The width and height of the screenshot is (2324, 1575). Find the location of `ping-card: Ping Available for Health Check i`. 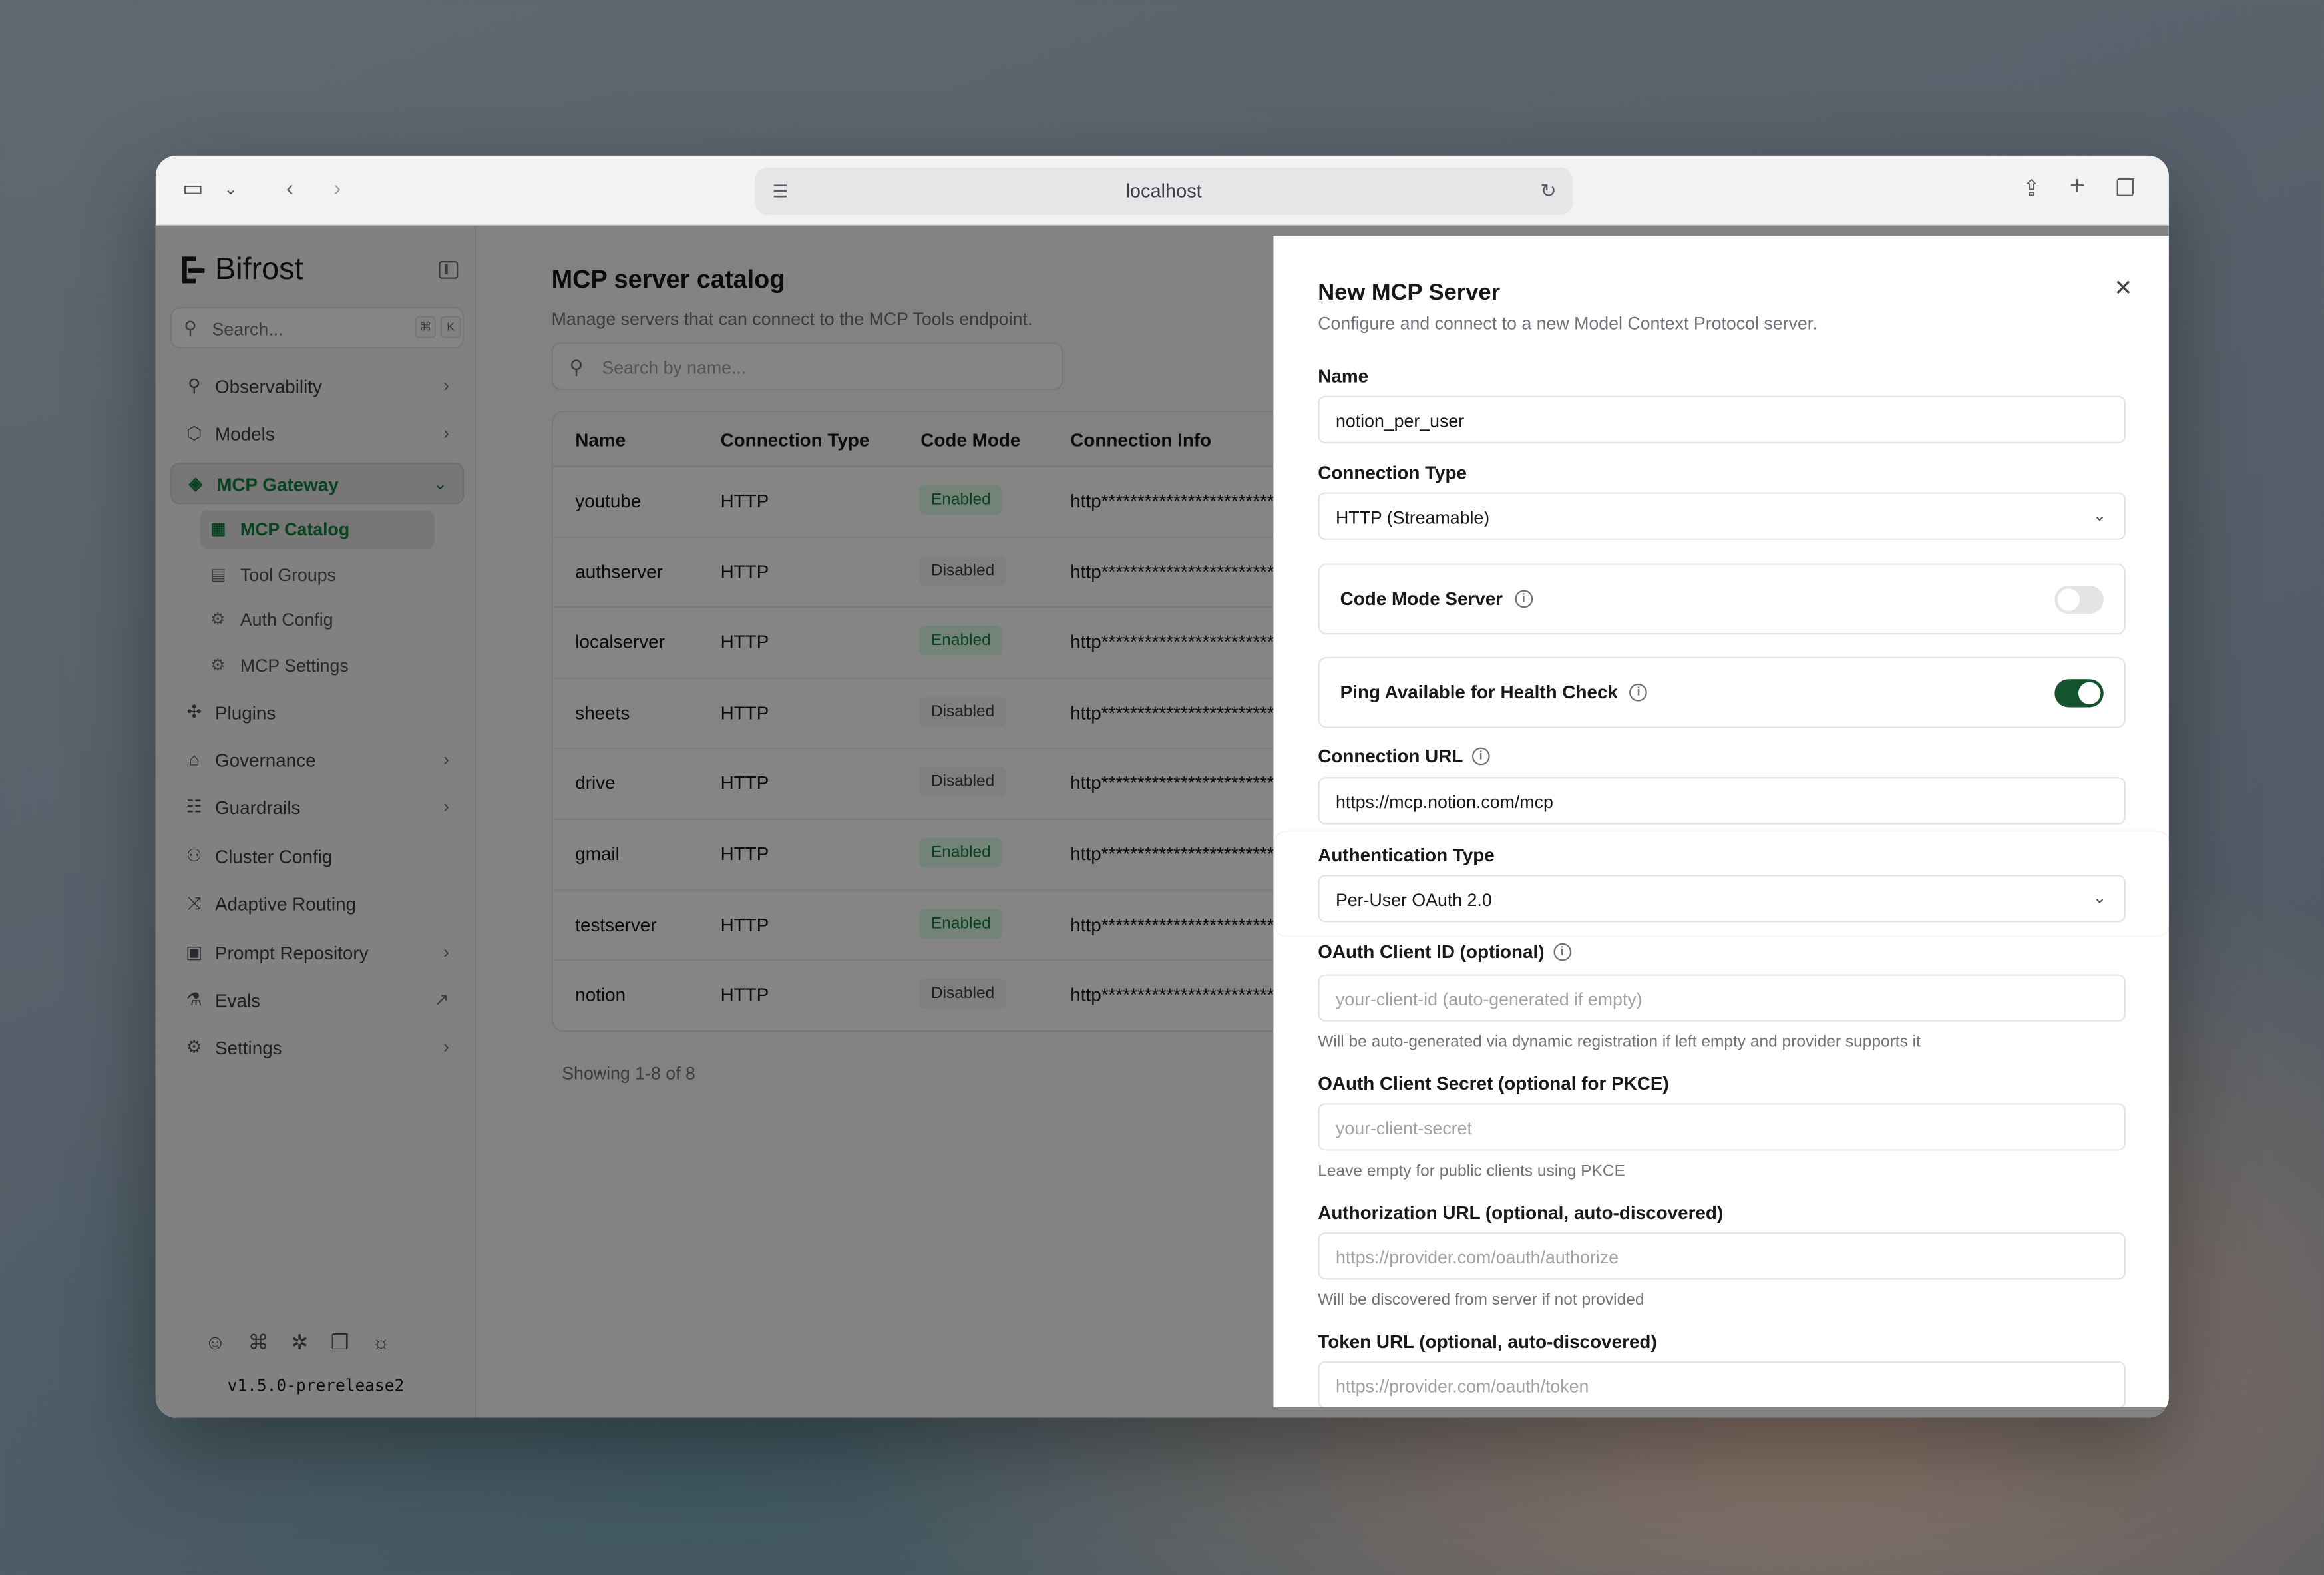

ping-card: Ping Available for Health Check i is located at coordinates (1722, 692).